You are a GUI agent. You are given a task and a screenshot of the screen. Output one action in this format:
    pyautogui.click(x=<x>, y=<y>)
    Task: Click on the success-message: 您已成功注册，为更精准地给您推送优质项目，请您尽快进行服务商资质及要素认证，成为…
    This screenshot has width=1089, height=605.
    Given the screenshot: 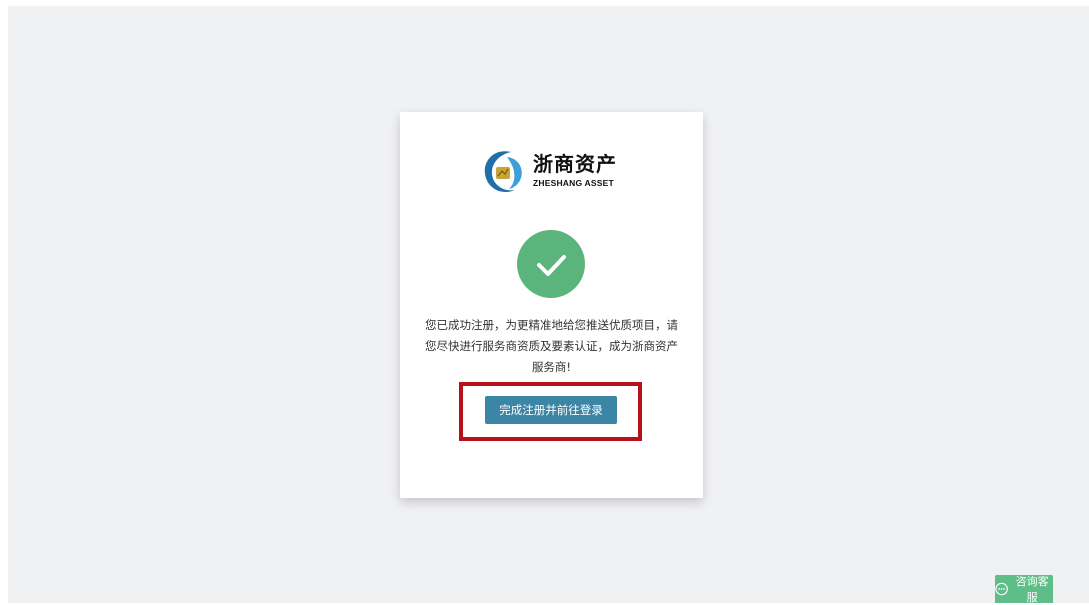 What is the action you would take?
    pyautogui.click(x=551, y=346)
    